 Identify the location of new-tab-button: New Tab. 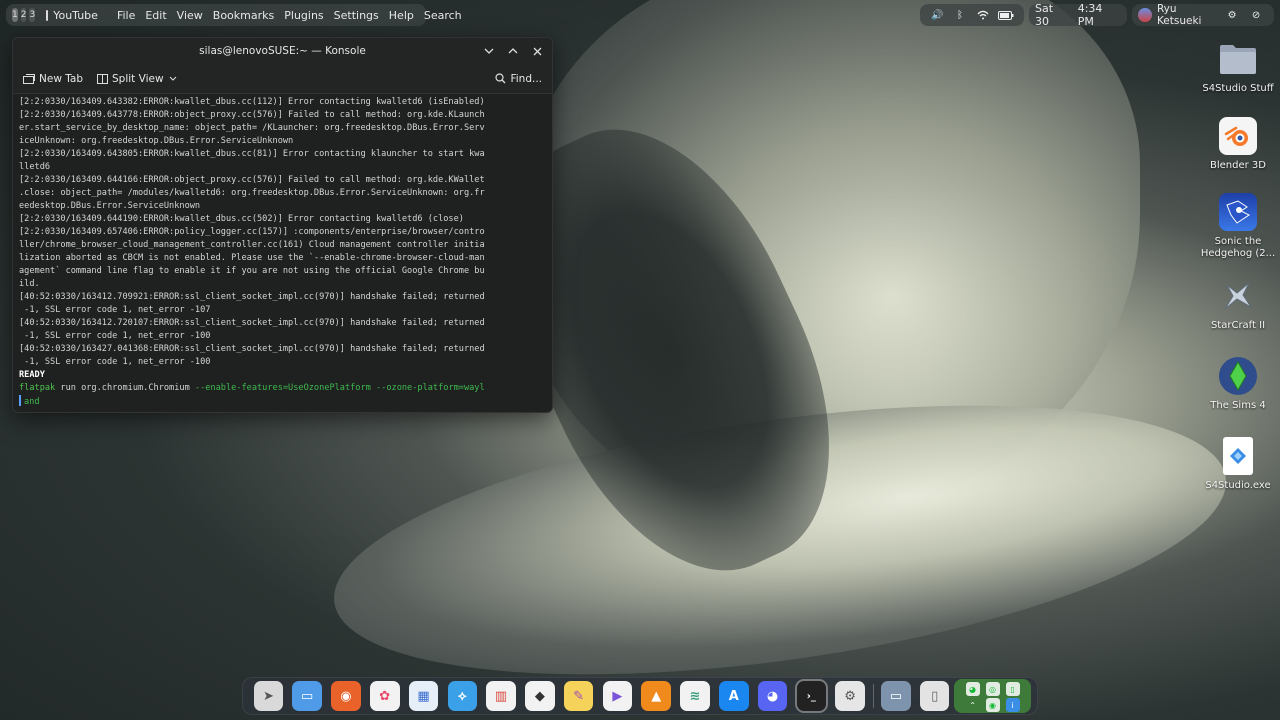
(53, 79).